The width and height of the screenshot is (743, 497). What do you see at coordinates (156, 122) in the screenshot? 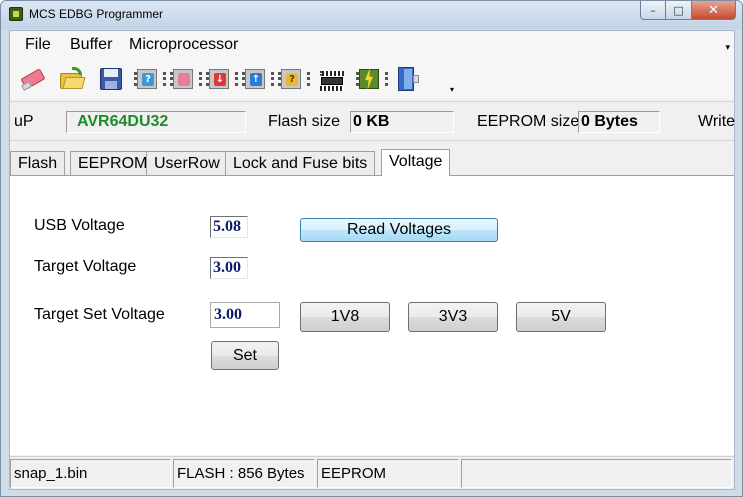
I see `device-name-field: AVR64DU32` at bounding box center [156, 122].